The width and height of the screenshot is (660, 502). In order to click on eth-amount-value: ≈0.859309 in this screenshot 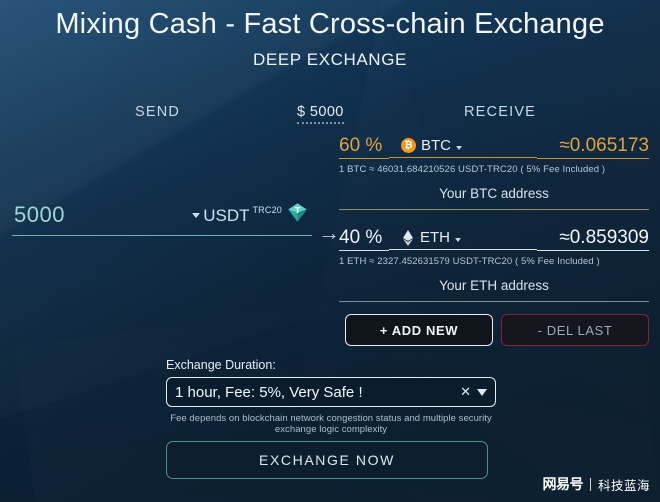, I will do `click(593, 239)`.